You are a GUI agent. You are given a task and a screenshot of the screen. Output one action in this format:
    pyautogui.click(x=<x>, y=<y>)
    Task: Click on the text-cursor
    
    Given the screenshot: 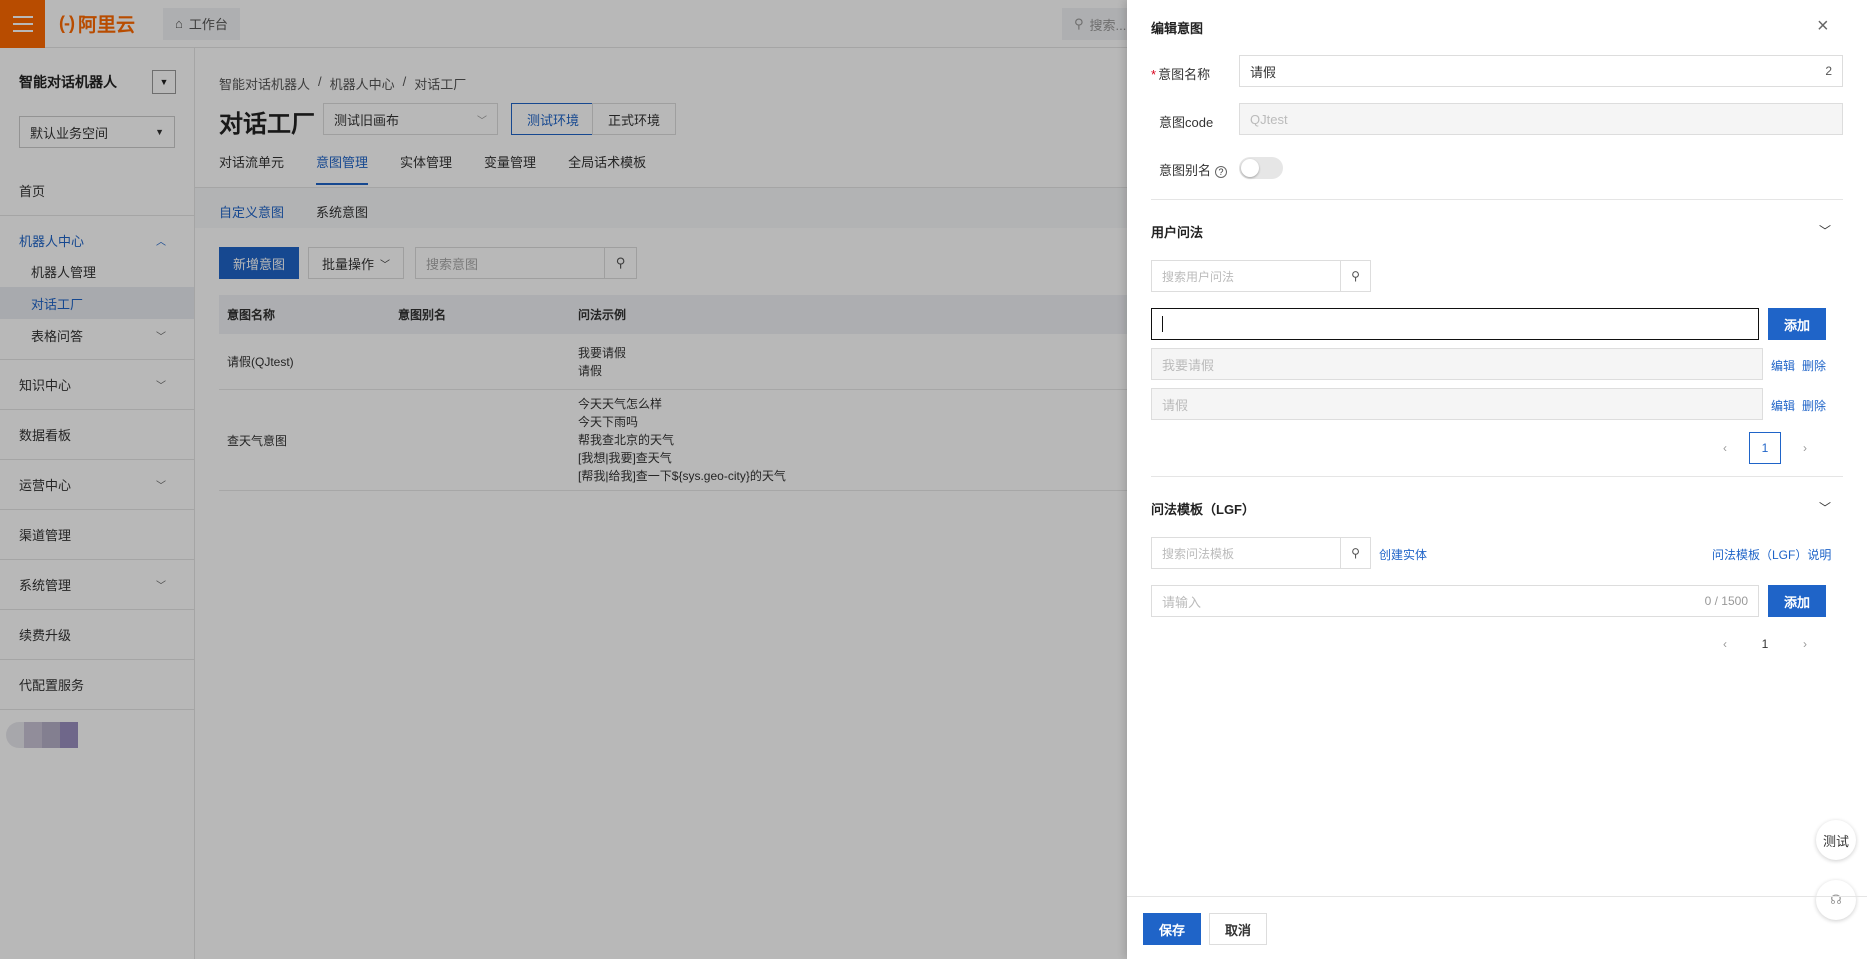 What is the action you would take?
    pyautogui.click(x=1162, y=324)
    